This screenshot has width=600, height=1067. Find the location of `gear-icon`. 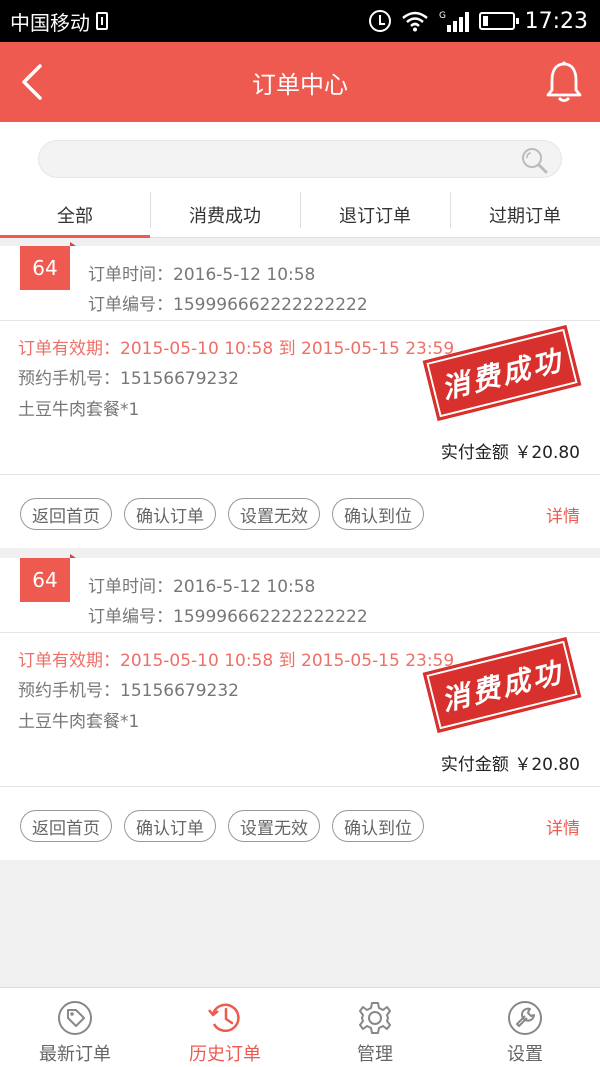

gear-icon is located at coordinates (375, 1018).